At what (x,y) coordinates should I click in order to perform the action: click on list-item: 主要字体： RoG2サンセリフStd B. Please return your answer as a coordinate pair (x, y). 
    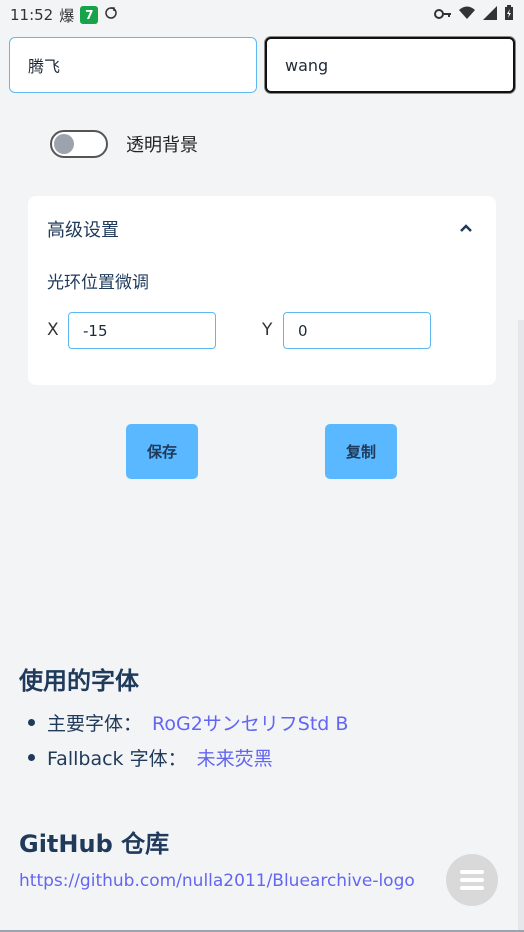
    Looking at the image, I should click on (188, 722).